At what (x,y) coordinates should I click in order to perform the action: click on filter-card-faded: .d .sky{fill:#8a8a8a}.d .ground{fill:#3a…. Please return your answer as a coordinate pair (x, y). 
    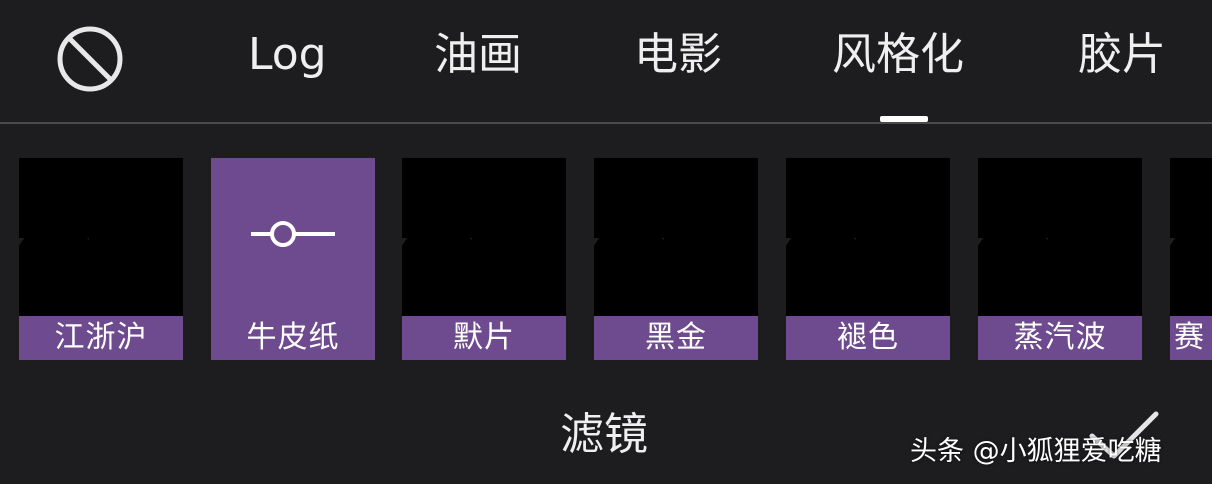
    Looking at the image, I should click on (868, 259).